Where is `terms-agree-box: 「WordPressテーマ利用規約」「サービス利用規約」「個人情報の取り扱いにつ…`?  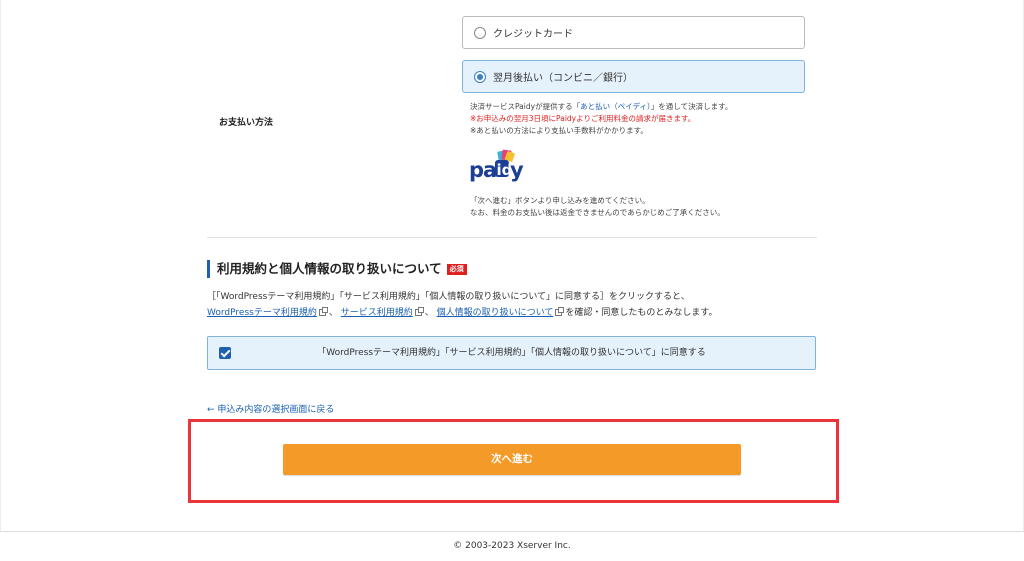 terms-agree-box: 「WordPressテーマ利用規約」「サービス利用規約」「個人情報の取り扱いにつ… is located at coordinates (511, 353).